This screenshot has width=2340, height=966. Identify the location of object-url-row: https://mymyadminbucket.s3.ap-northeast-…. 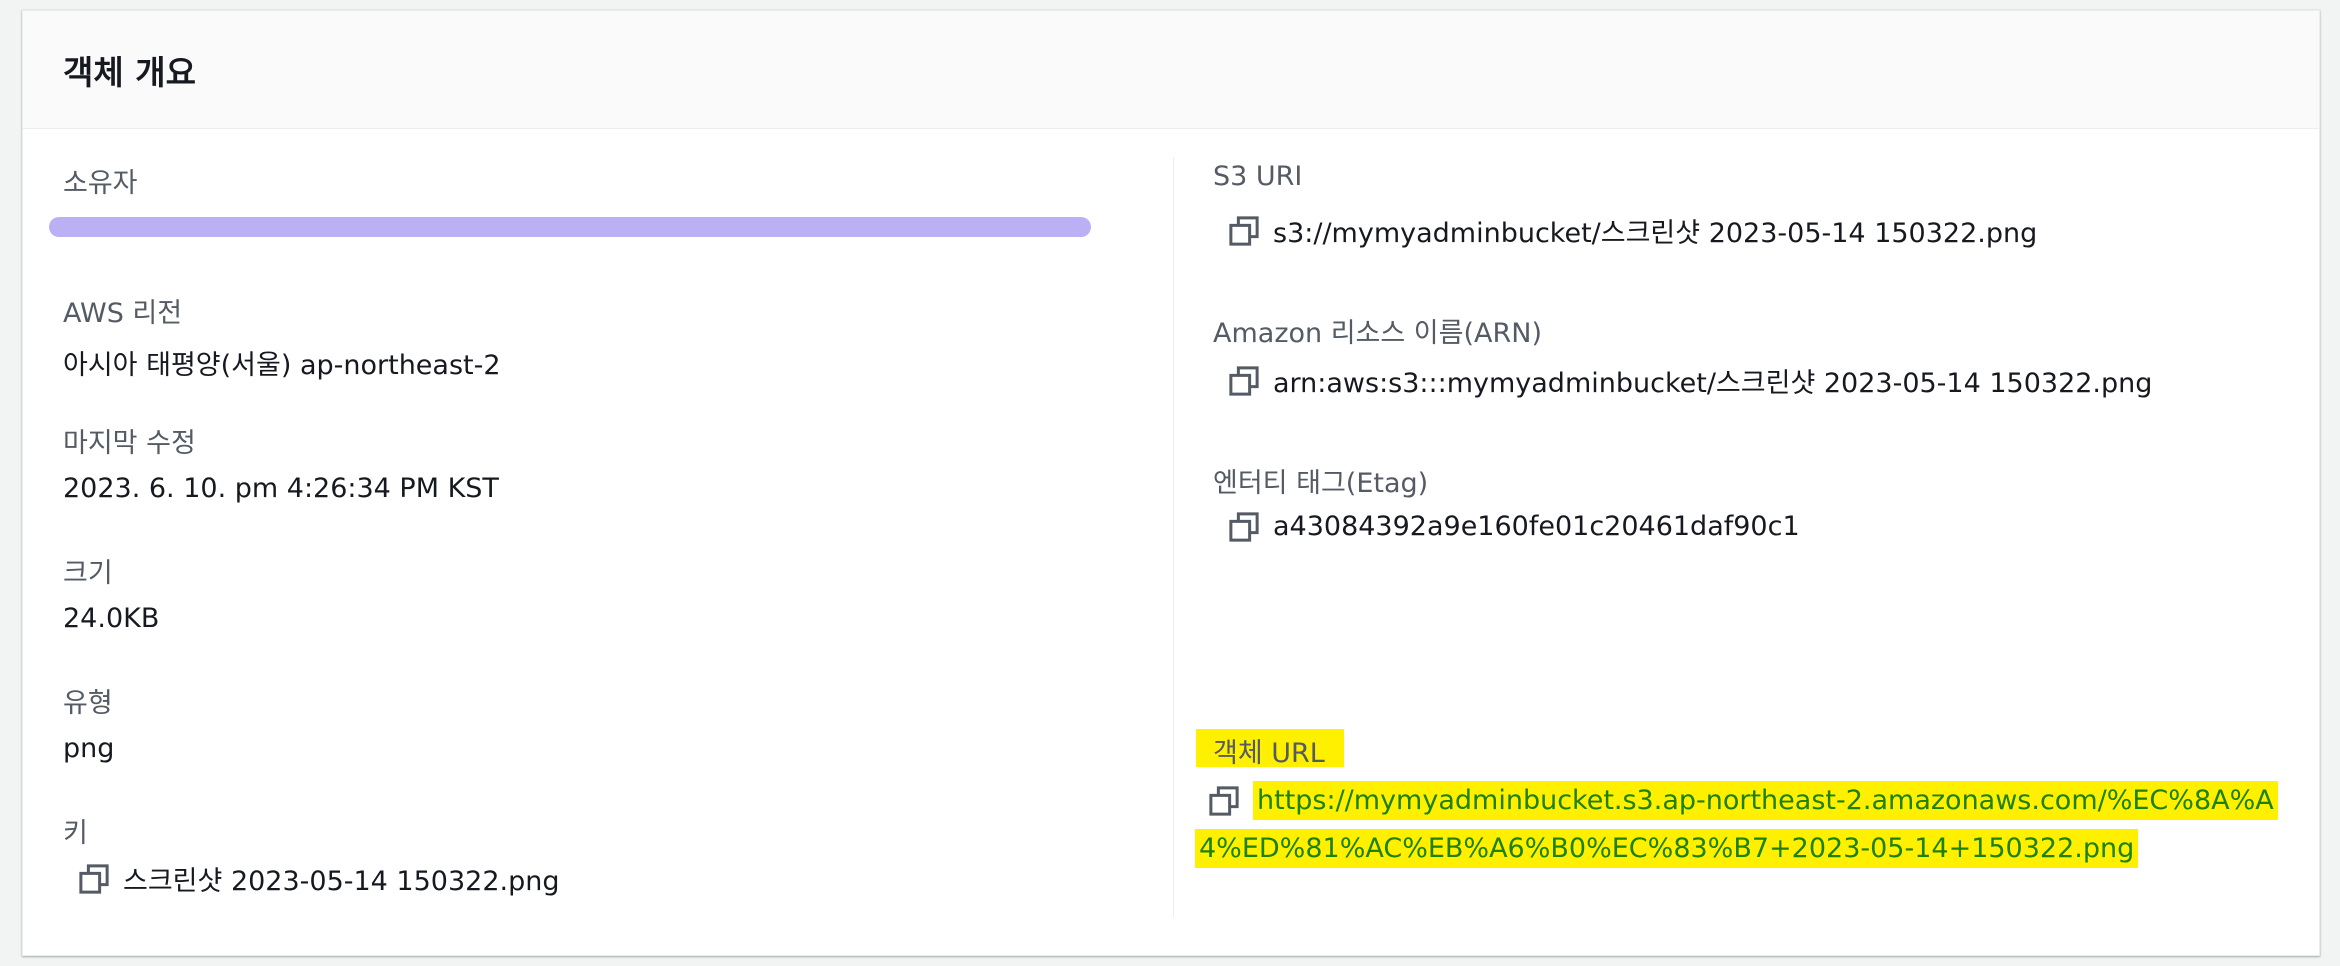
(1737, 825).